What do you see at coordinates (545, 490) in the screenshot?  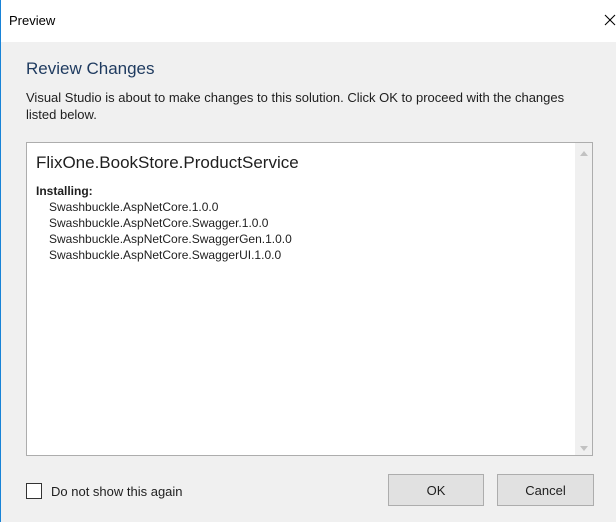 I see `cancel-button: Cancel` at bounding box center [545, 490].